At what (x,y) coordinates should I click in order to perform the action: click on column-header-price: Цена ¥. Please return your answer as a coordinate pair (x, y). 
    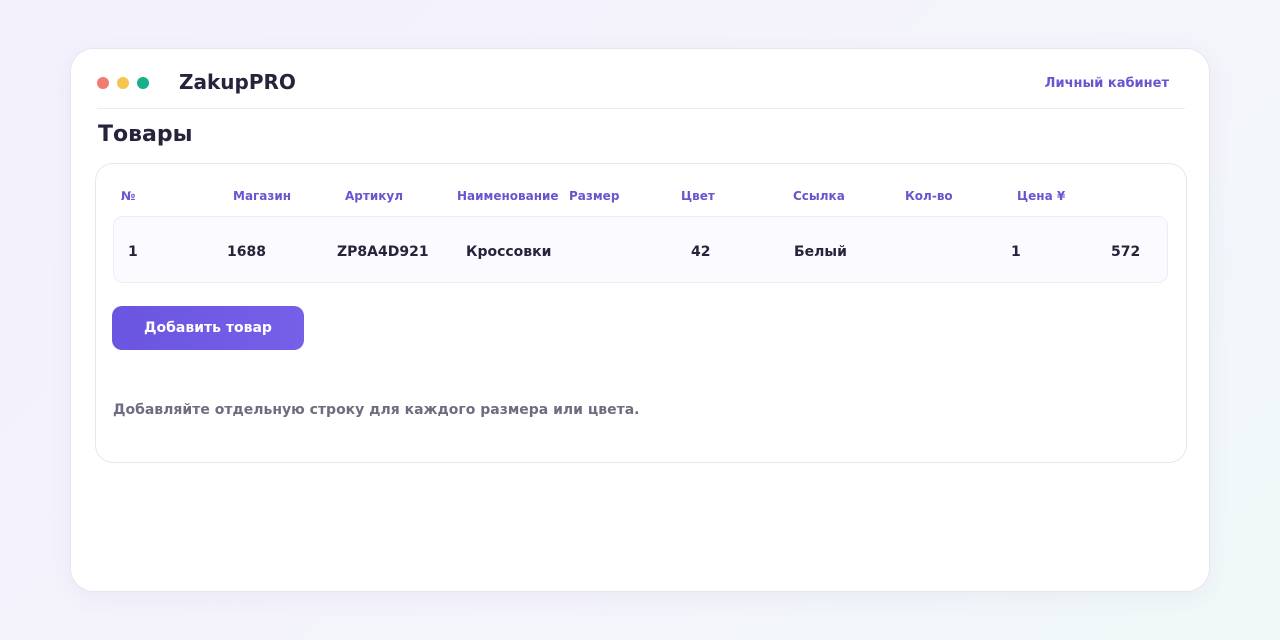
    Looking at the image, I should click on (1041, 196).